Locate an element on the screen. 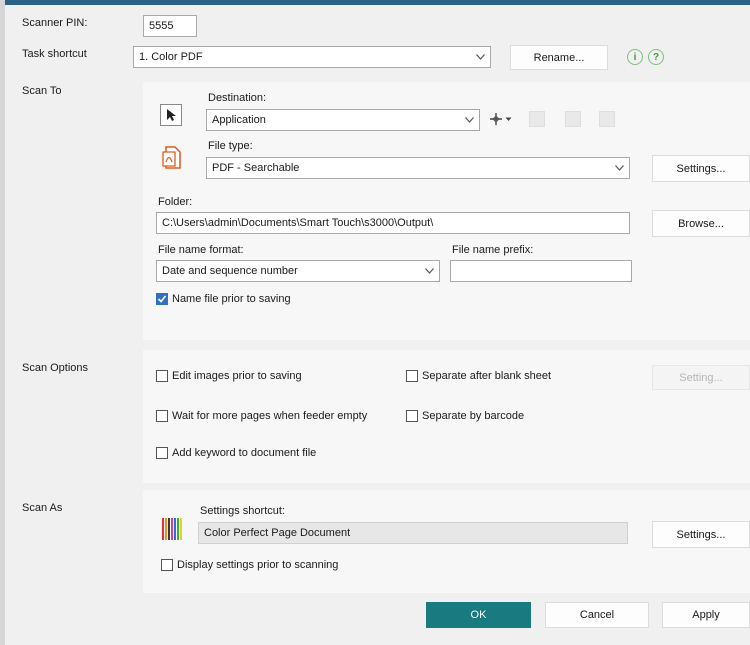 The height and width of the screenshot is (645, 750). file-name-format-combo: Date and sequence number is located at coordinates (298, 271).